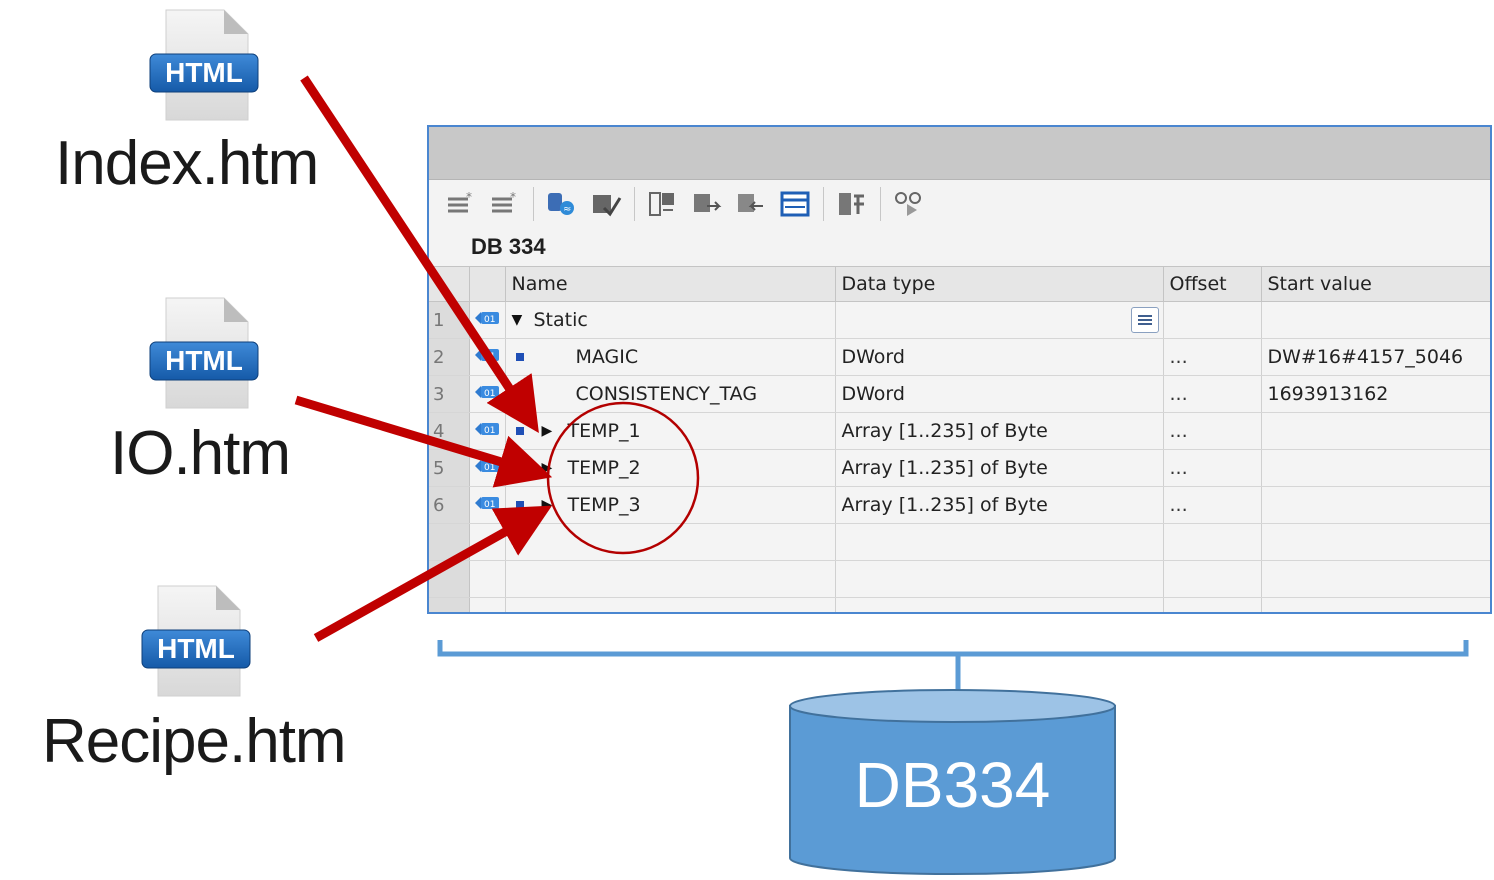 This screenshot has height=880, width=1494. I want to click on insert-row-icon: *, so click(461, 204).